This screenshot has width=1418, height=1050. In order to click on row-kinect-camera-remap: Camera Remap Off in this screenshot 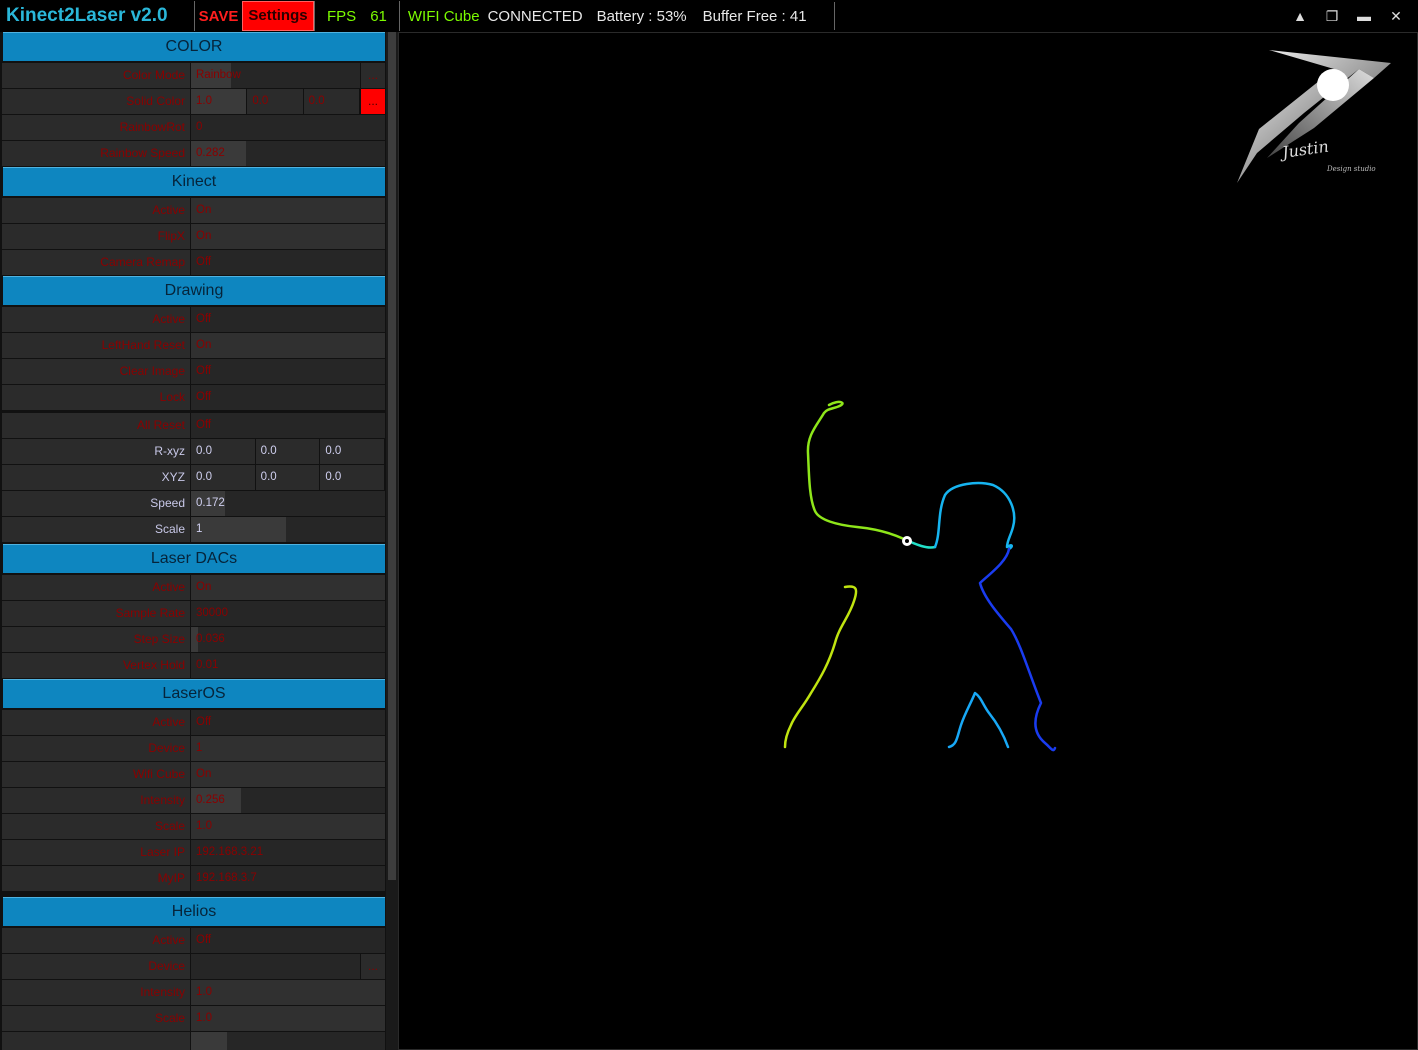, I will do `click(193, 262)`.